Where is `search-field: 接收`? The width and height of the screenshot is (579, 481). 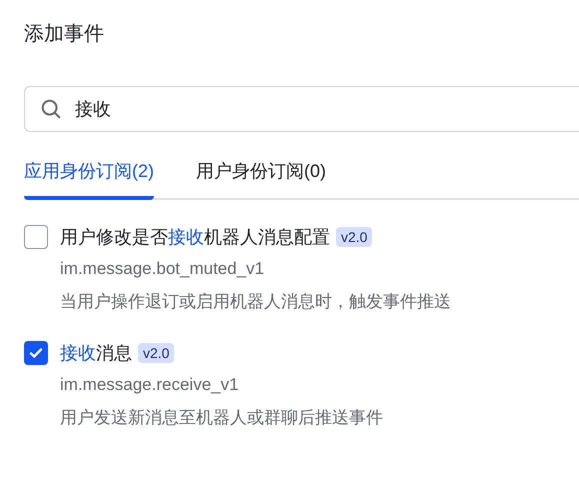
search-field: 接收 is located at coordinates (301, 109).